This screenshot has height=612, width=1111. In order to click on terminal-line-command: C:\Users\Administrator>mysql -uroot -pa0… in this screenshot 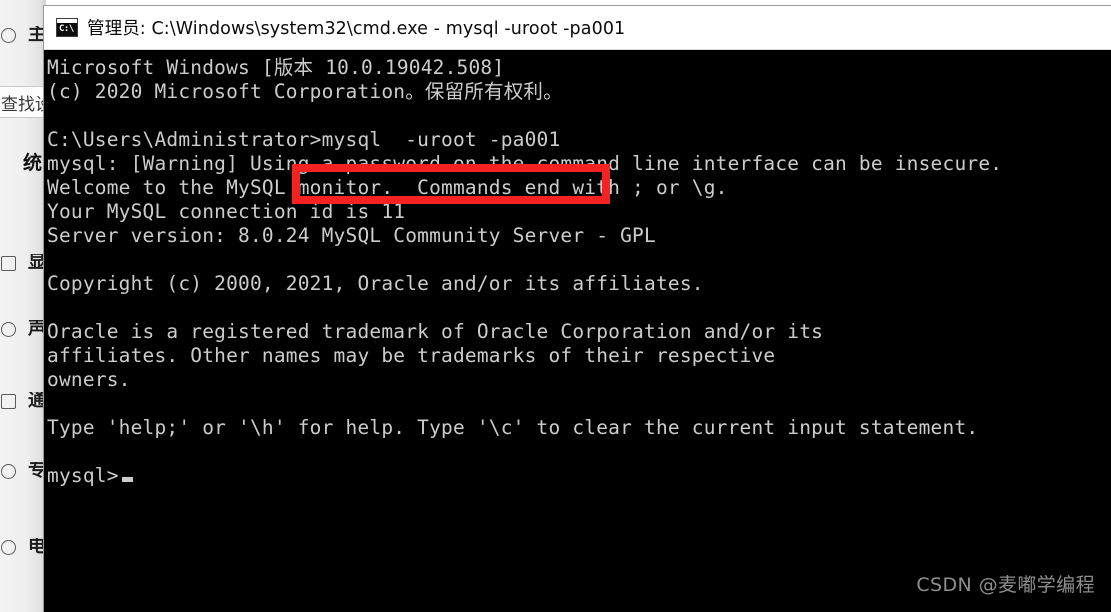, I will do `click(304, 139)`.